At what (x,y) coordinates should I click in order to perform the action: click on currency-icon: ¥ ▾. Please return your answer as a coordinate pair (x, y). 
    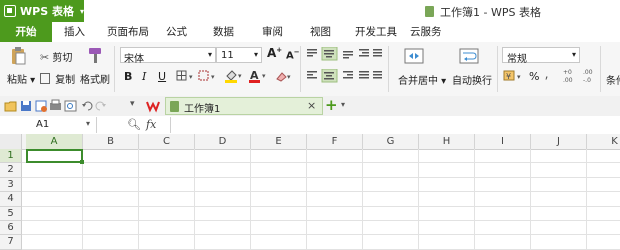
    Looking at the image, I should click on (514, 76).